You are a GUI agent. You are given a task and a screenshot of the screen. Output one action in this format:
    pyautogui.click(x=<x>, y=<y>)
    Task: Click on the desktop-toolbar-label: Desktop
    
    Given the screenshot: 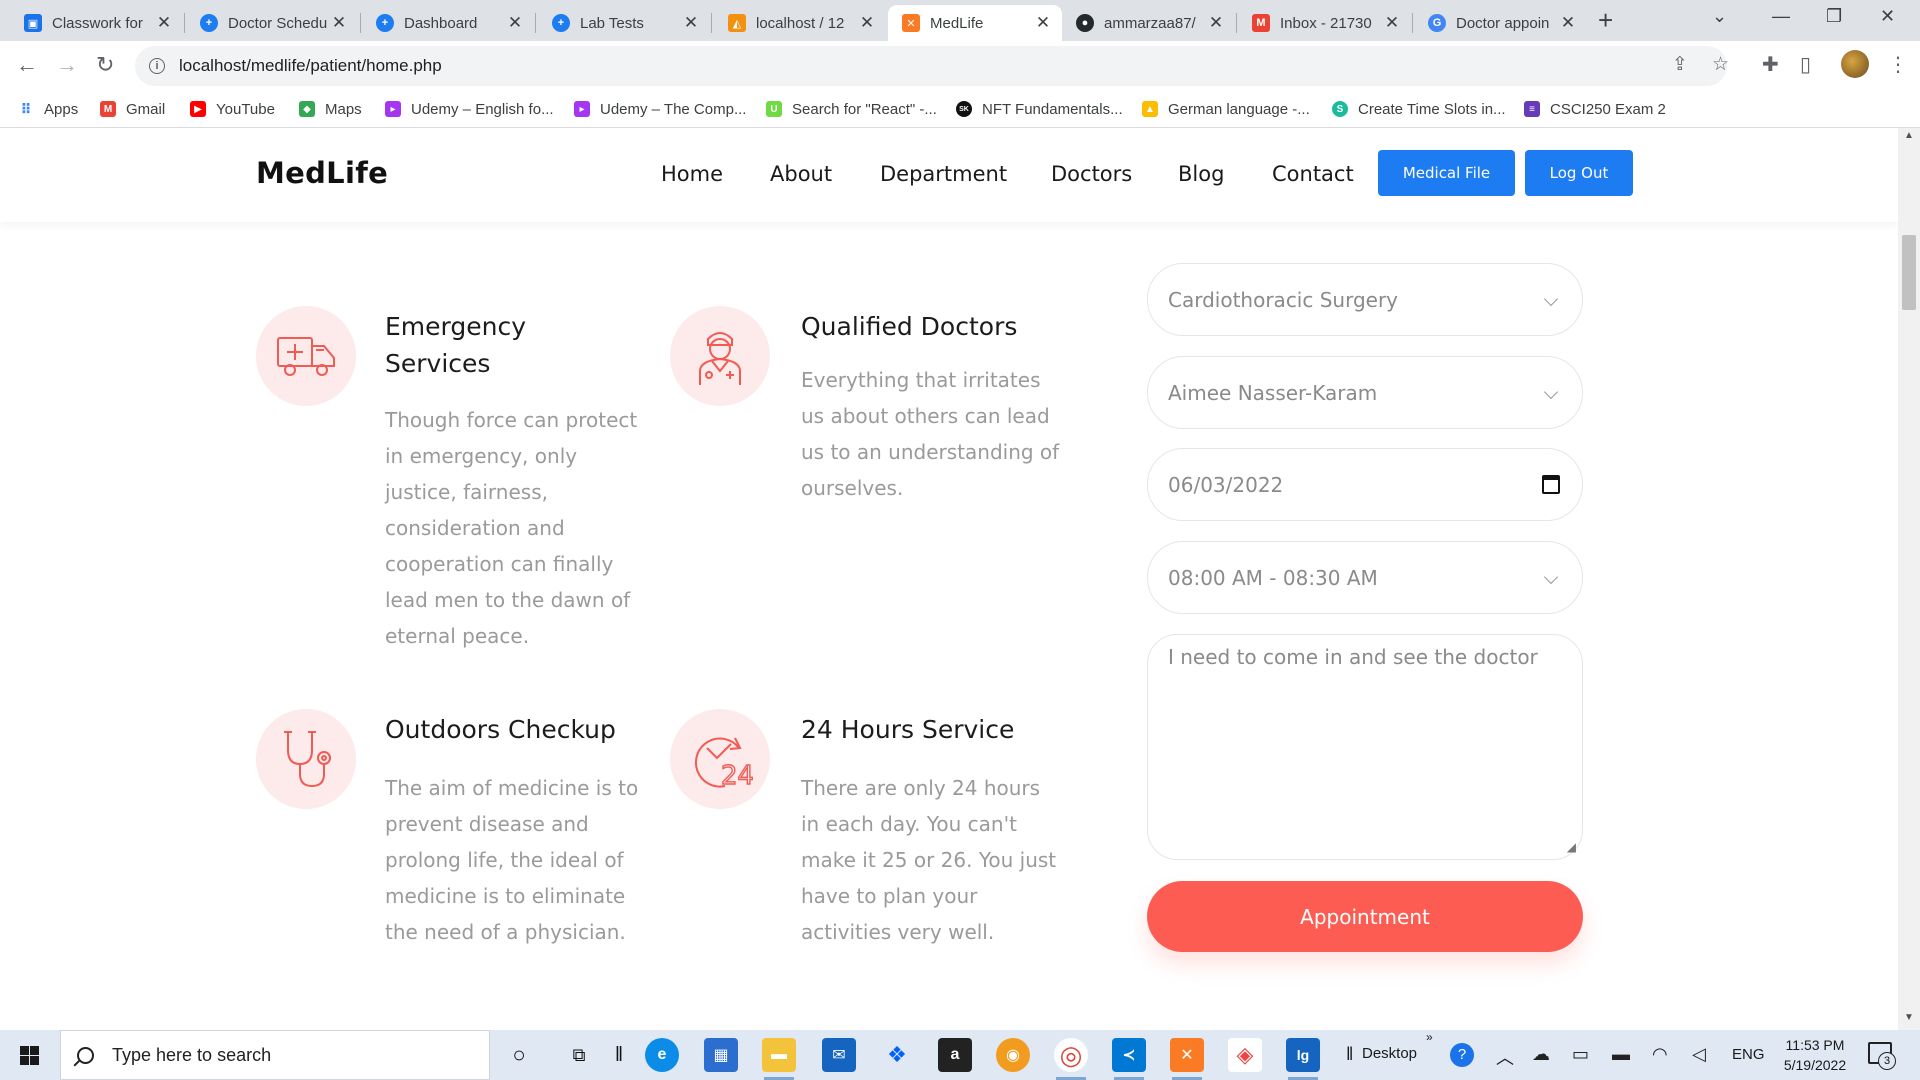 What is the action you would take?
    pyautogui.click(x=1389, y=1053)
    